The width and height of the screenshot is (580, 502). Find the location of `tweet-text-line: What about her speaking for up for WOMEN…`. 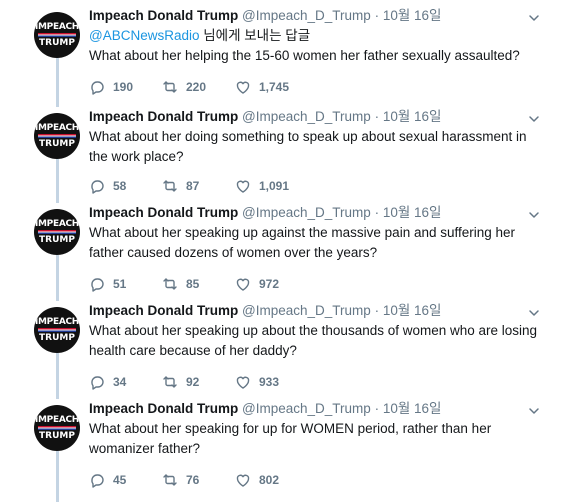

tweet-text-line: What about her speaking for up for WOMEN… is located at coordinates (290, 428).